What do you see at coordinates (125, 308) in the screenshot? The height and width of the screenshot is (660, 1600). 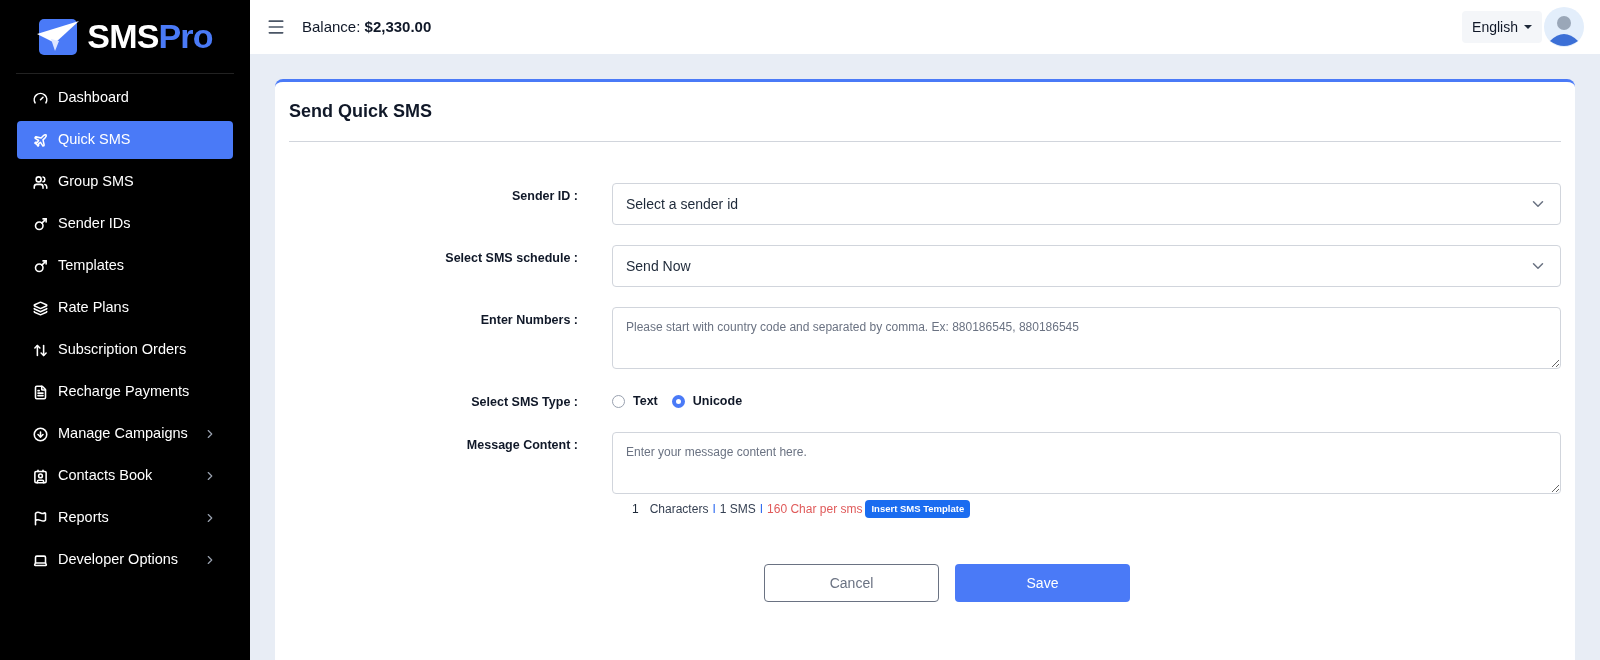 I see `sidebar-item: Rate Plans` at bounding box center [125, 308].